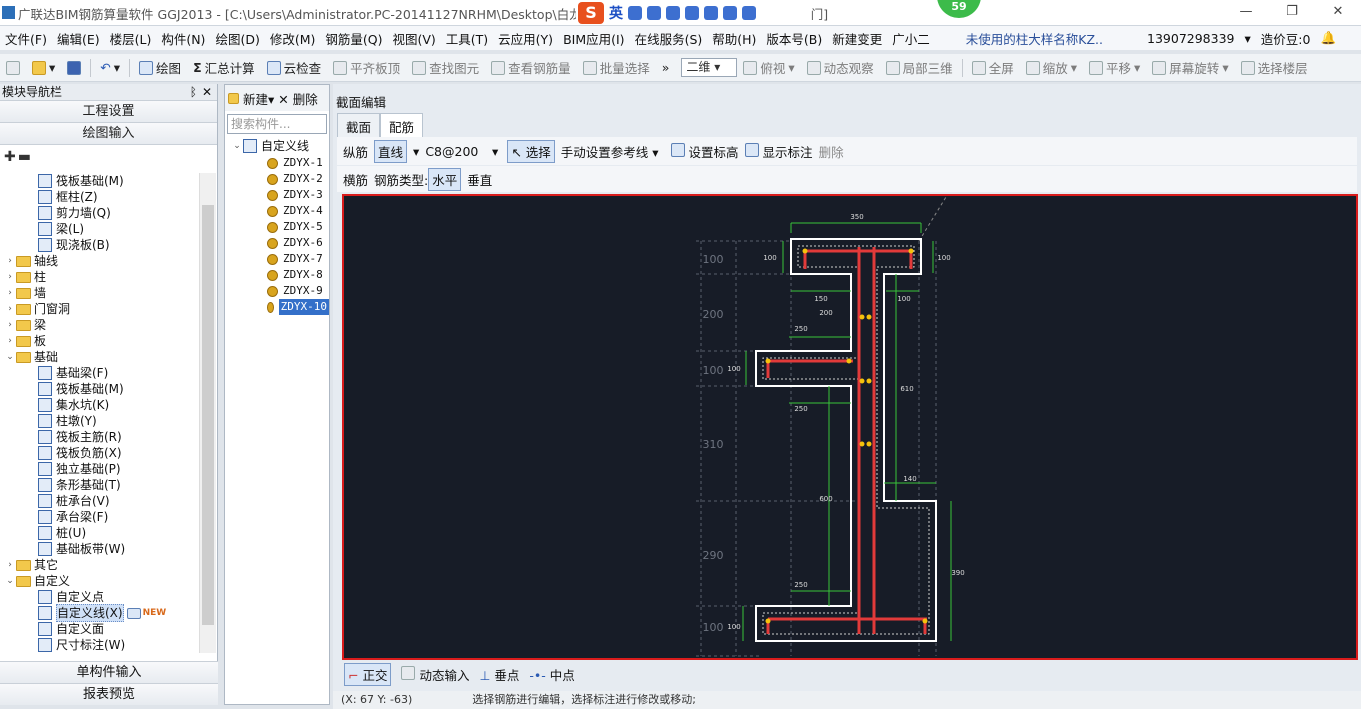 This screenshot has height=709, width=1361. What do you see at coordinates (280, 179) in the screenshot?
I see `component-item: ZDYX-2` at bounding box center [280, 179].